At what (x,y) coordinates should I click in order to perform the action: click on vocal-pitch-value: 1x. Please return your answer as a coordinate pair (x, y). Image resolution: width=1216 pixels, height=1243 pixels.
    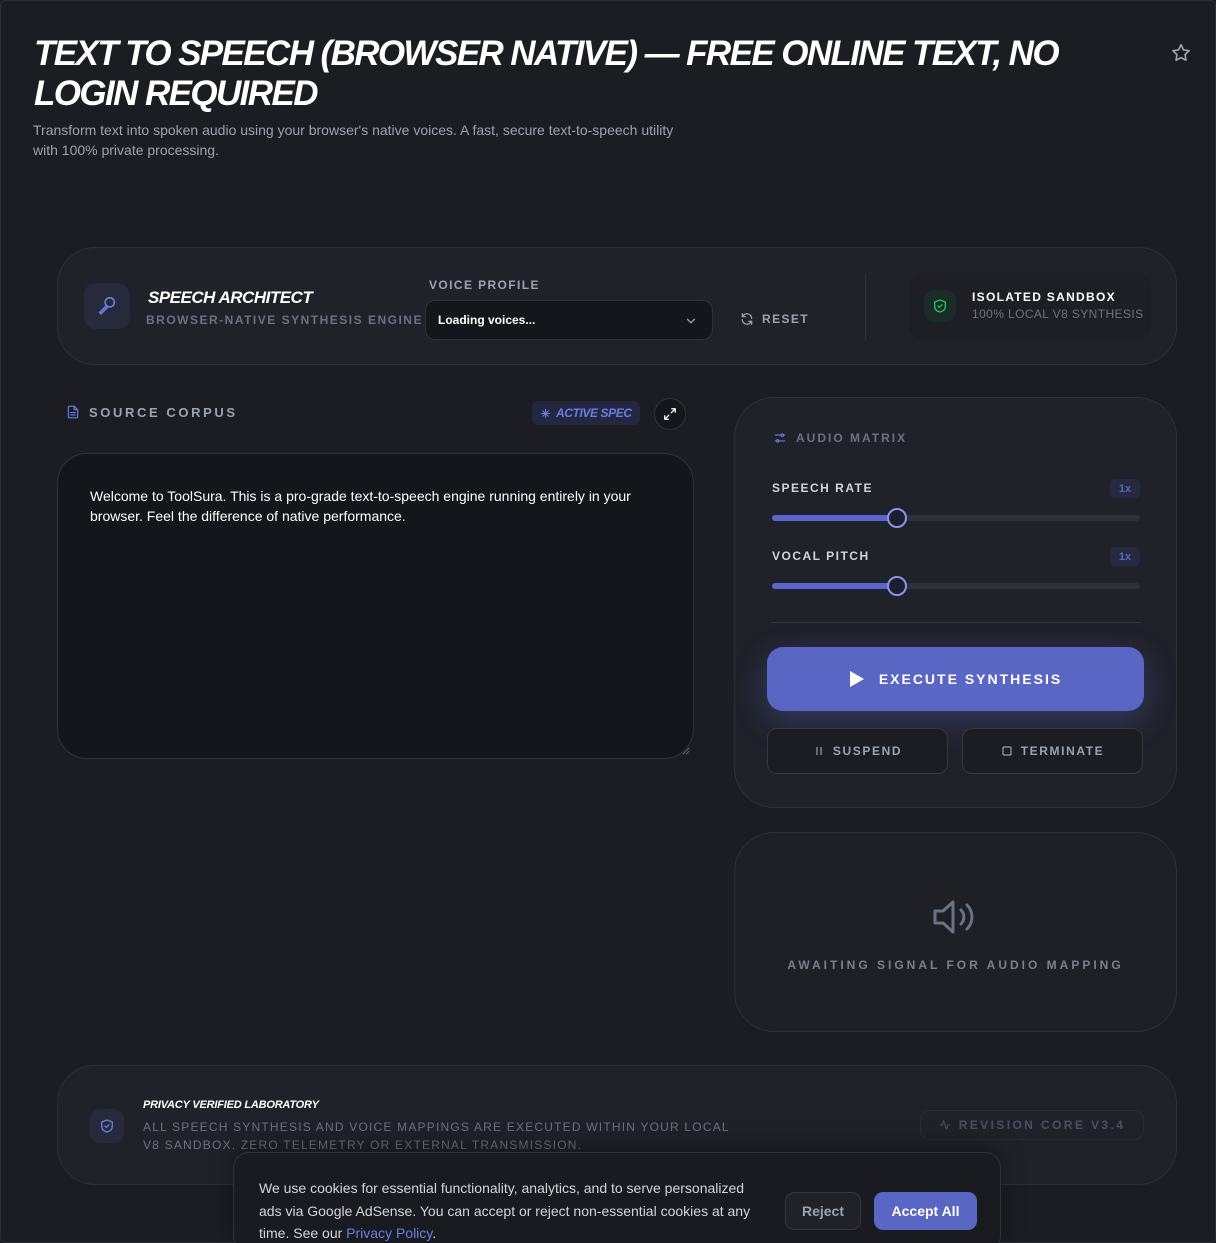
    Looking at the image, I should click on (1125, 556).